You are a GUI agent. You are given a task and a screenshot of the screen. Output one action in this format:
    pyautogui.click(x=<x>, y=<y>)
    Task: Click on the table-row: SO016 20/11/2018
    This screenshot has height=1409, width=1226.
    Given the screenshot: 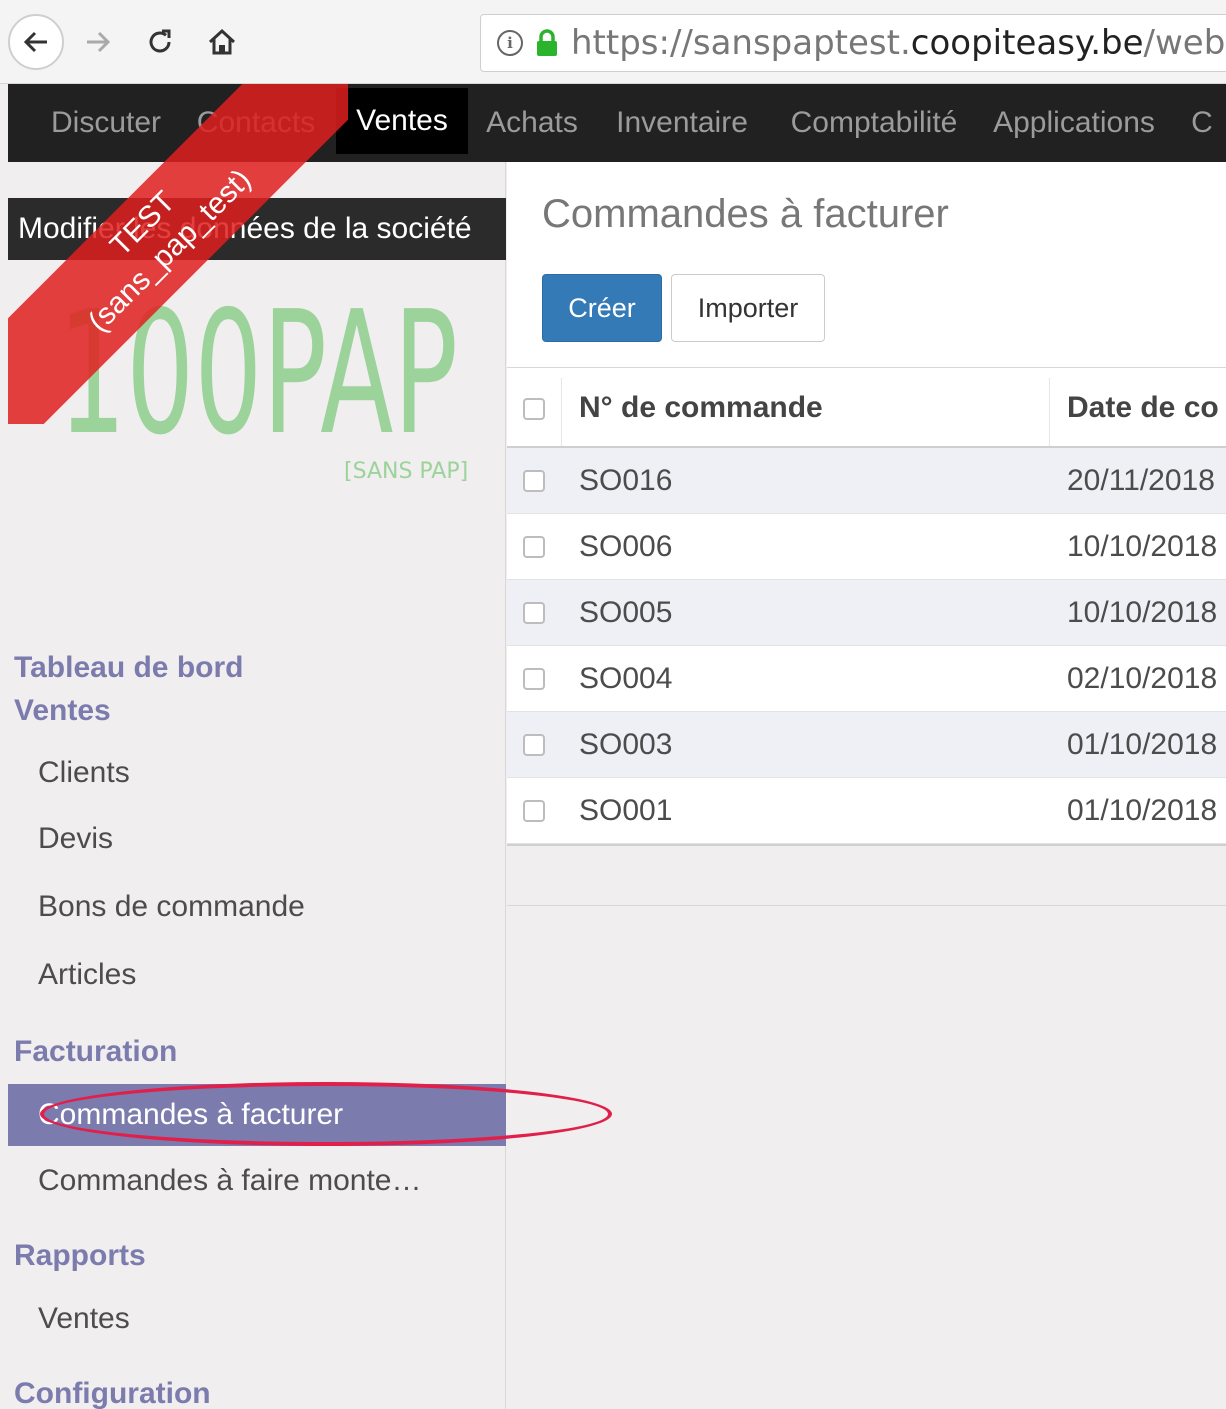 What is the action you would take?
    pyautogui.click(x=866, y=481)
    